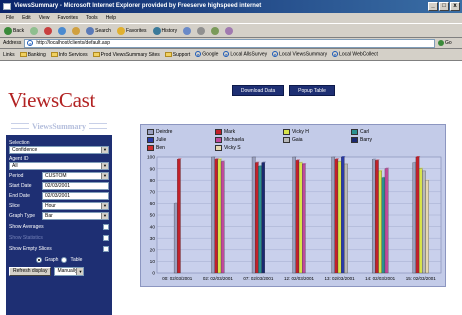  Describe the element at coordinates (153, 193) in the screenshot. I see `y-tick-label: 70` at that location.